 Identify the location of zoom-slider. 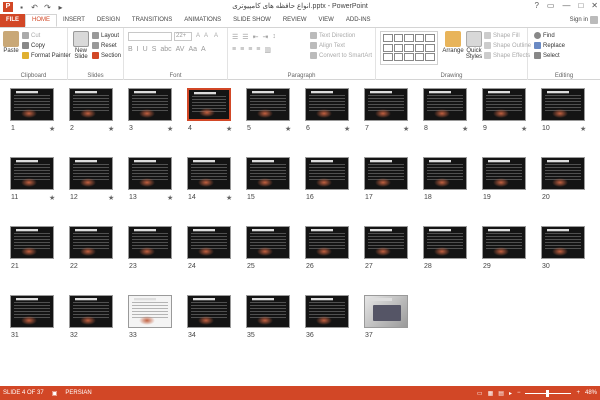
(548, 393).